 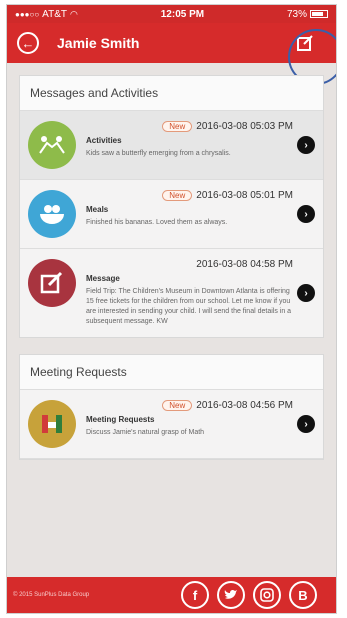 I want to click on item-title: Activities, so click(x=104, y=140).